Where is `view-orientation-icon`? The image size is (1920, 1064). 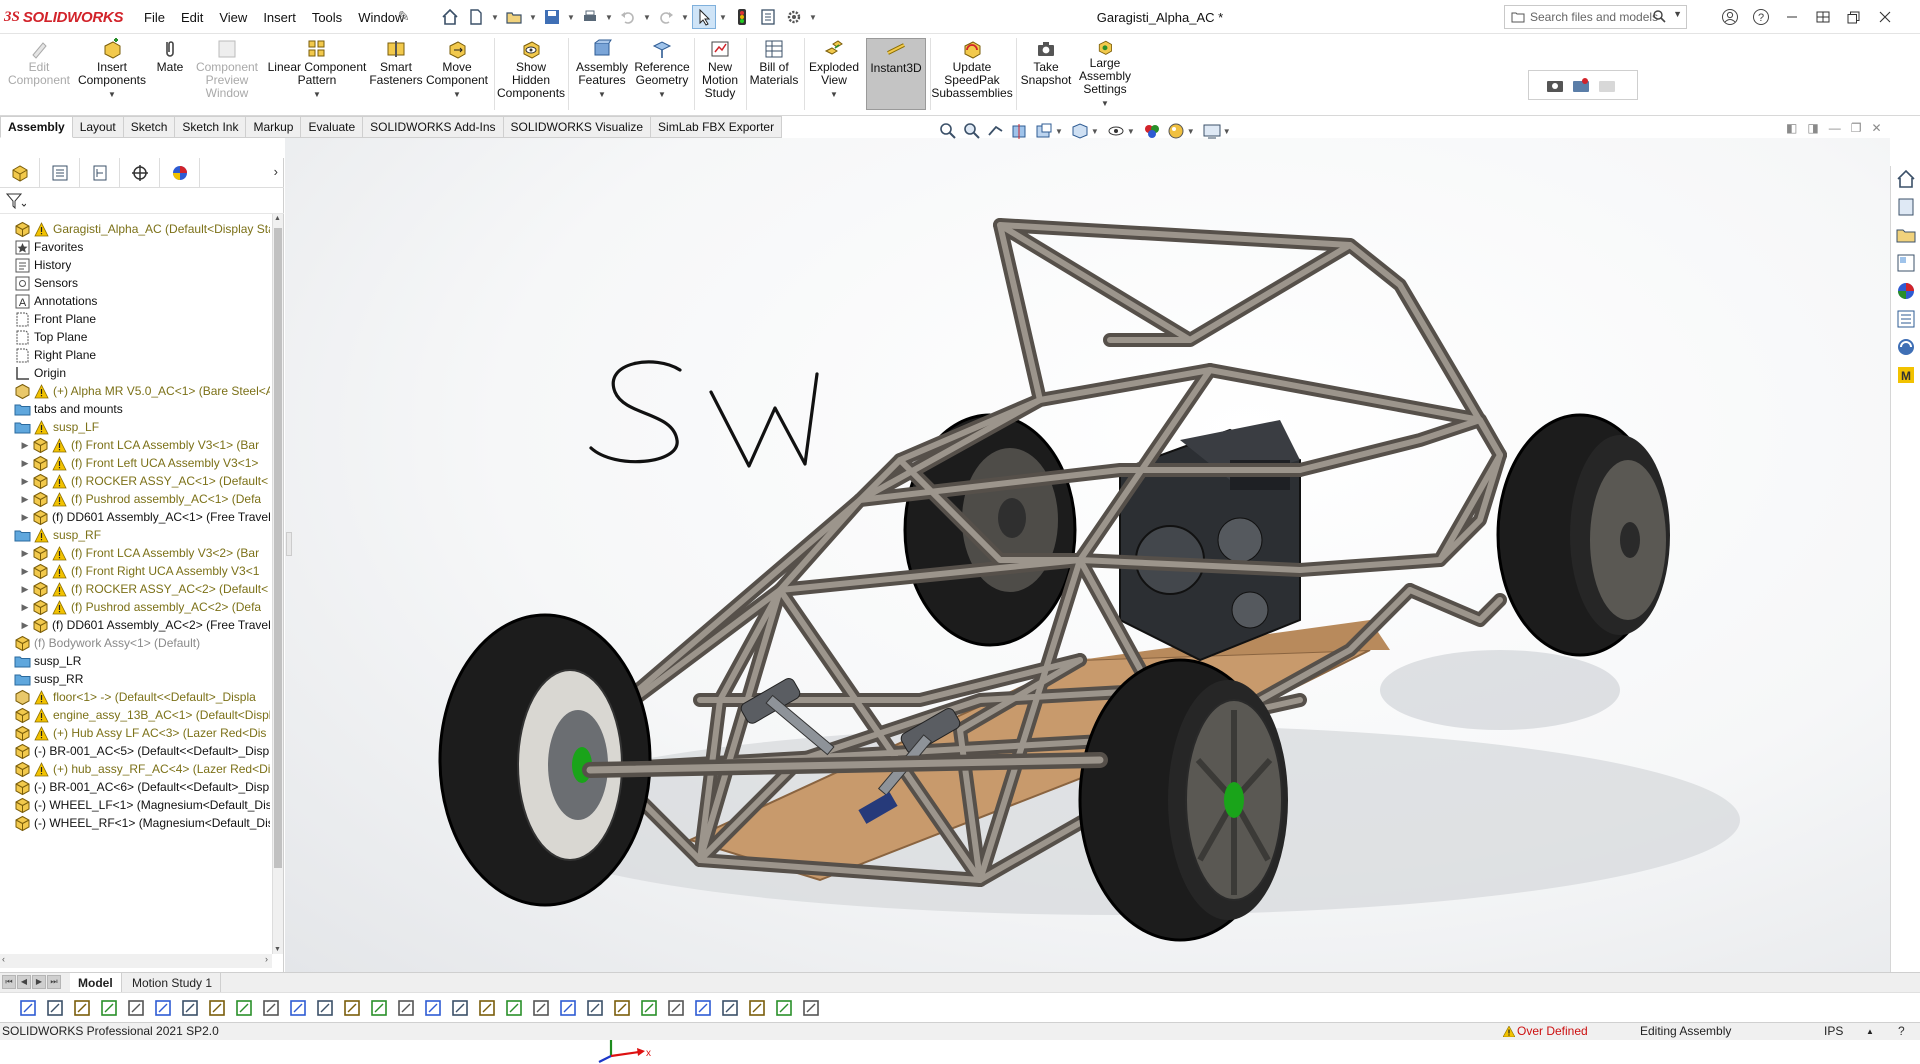
view-orientation-icon is located at coordinates (1080, 131).